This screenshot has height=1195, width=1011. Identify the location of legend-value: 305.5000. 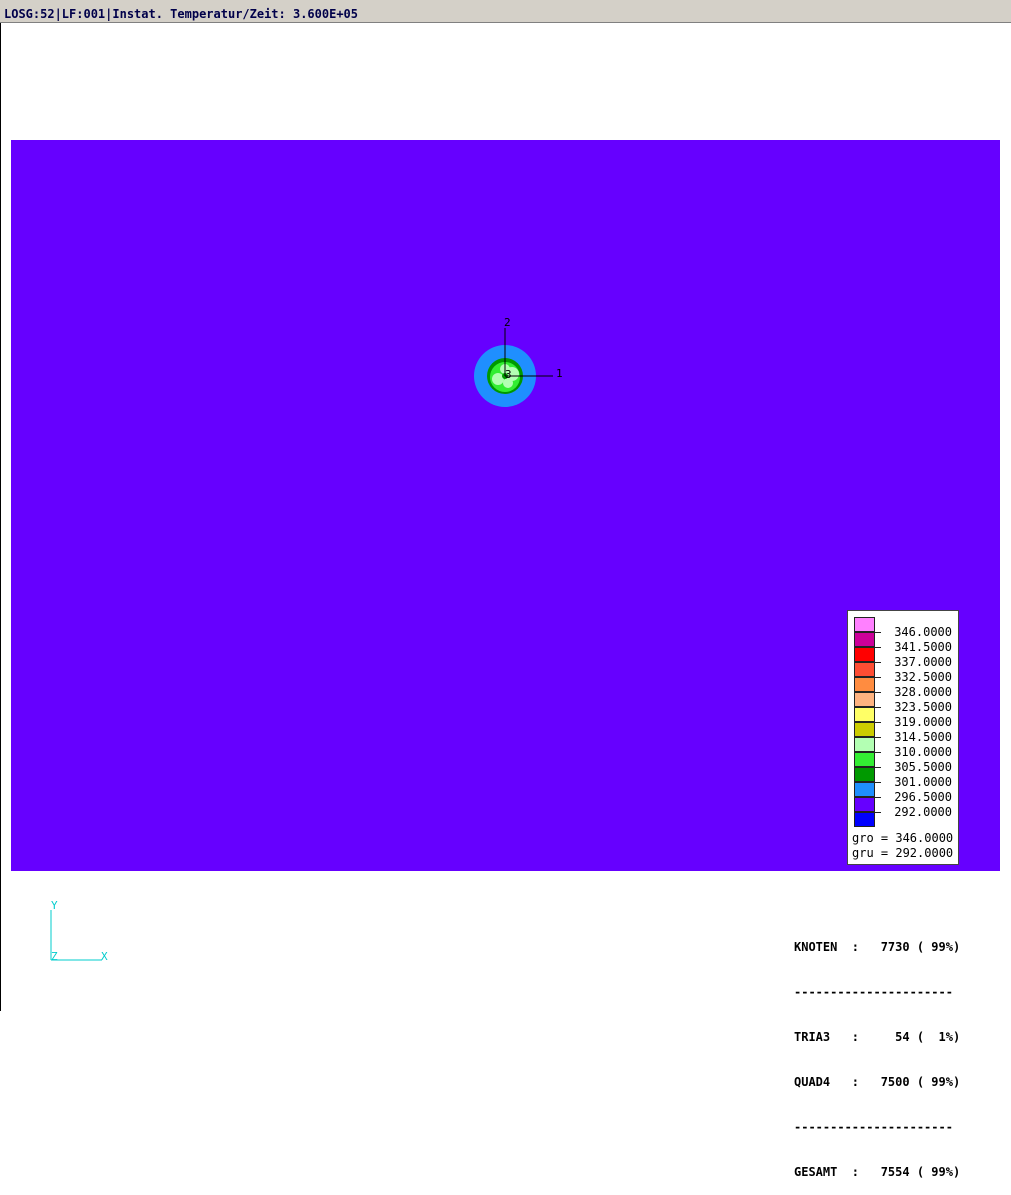
(923, 767).